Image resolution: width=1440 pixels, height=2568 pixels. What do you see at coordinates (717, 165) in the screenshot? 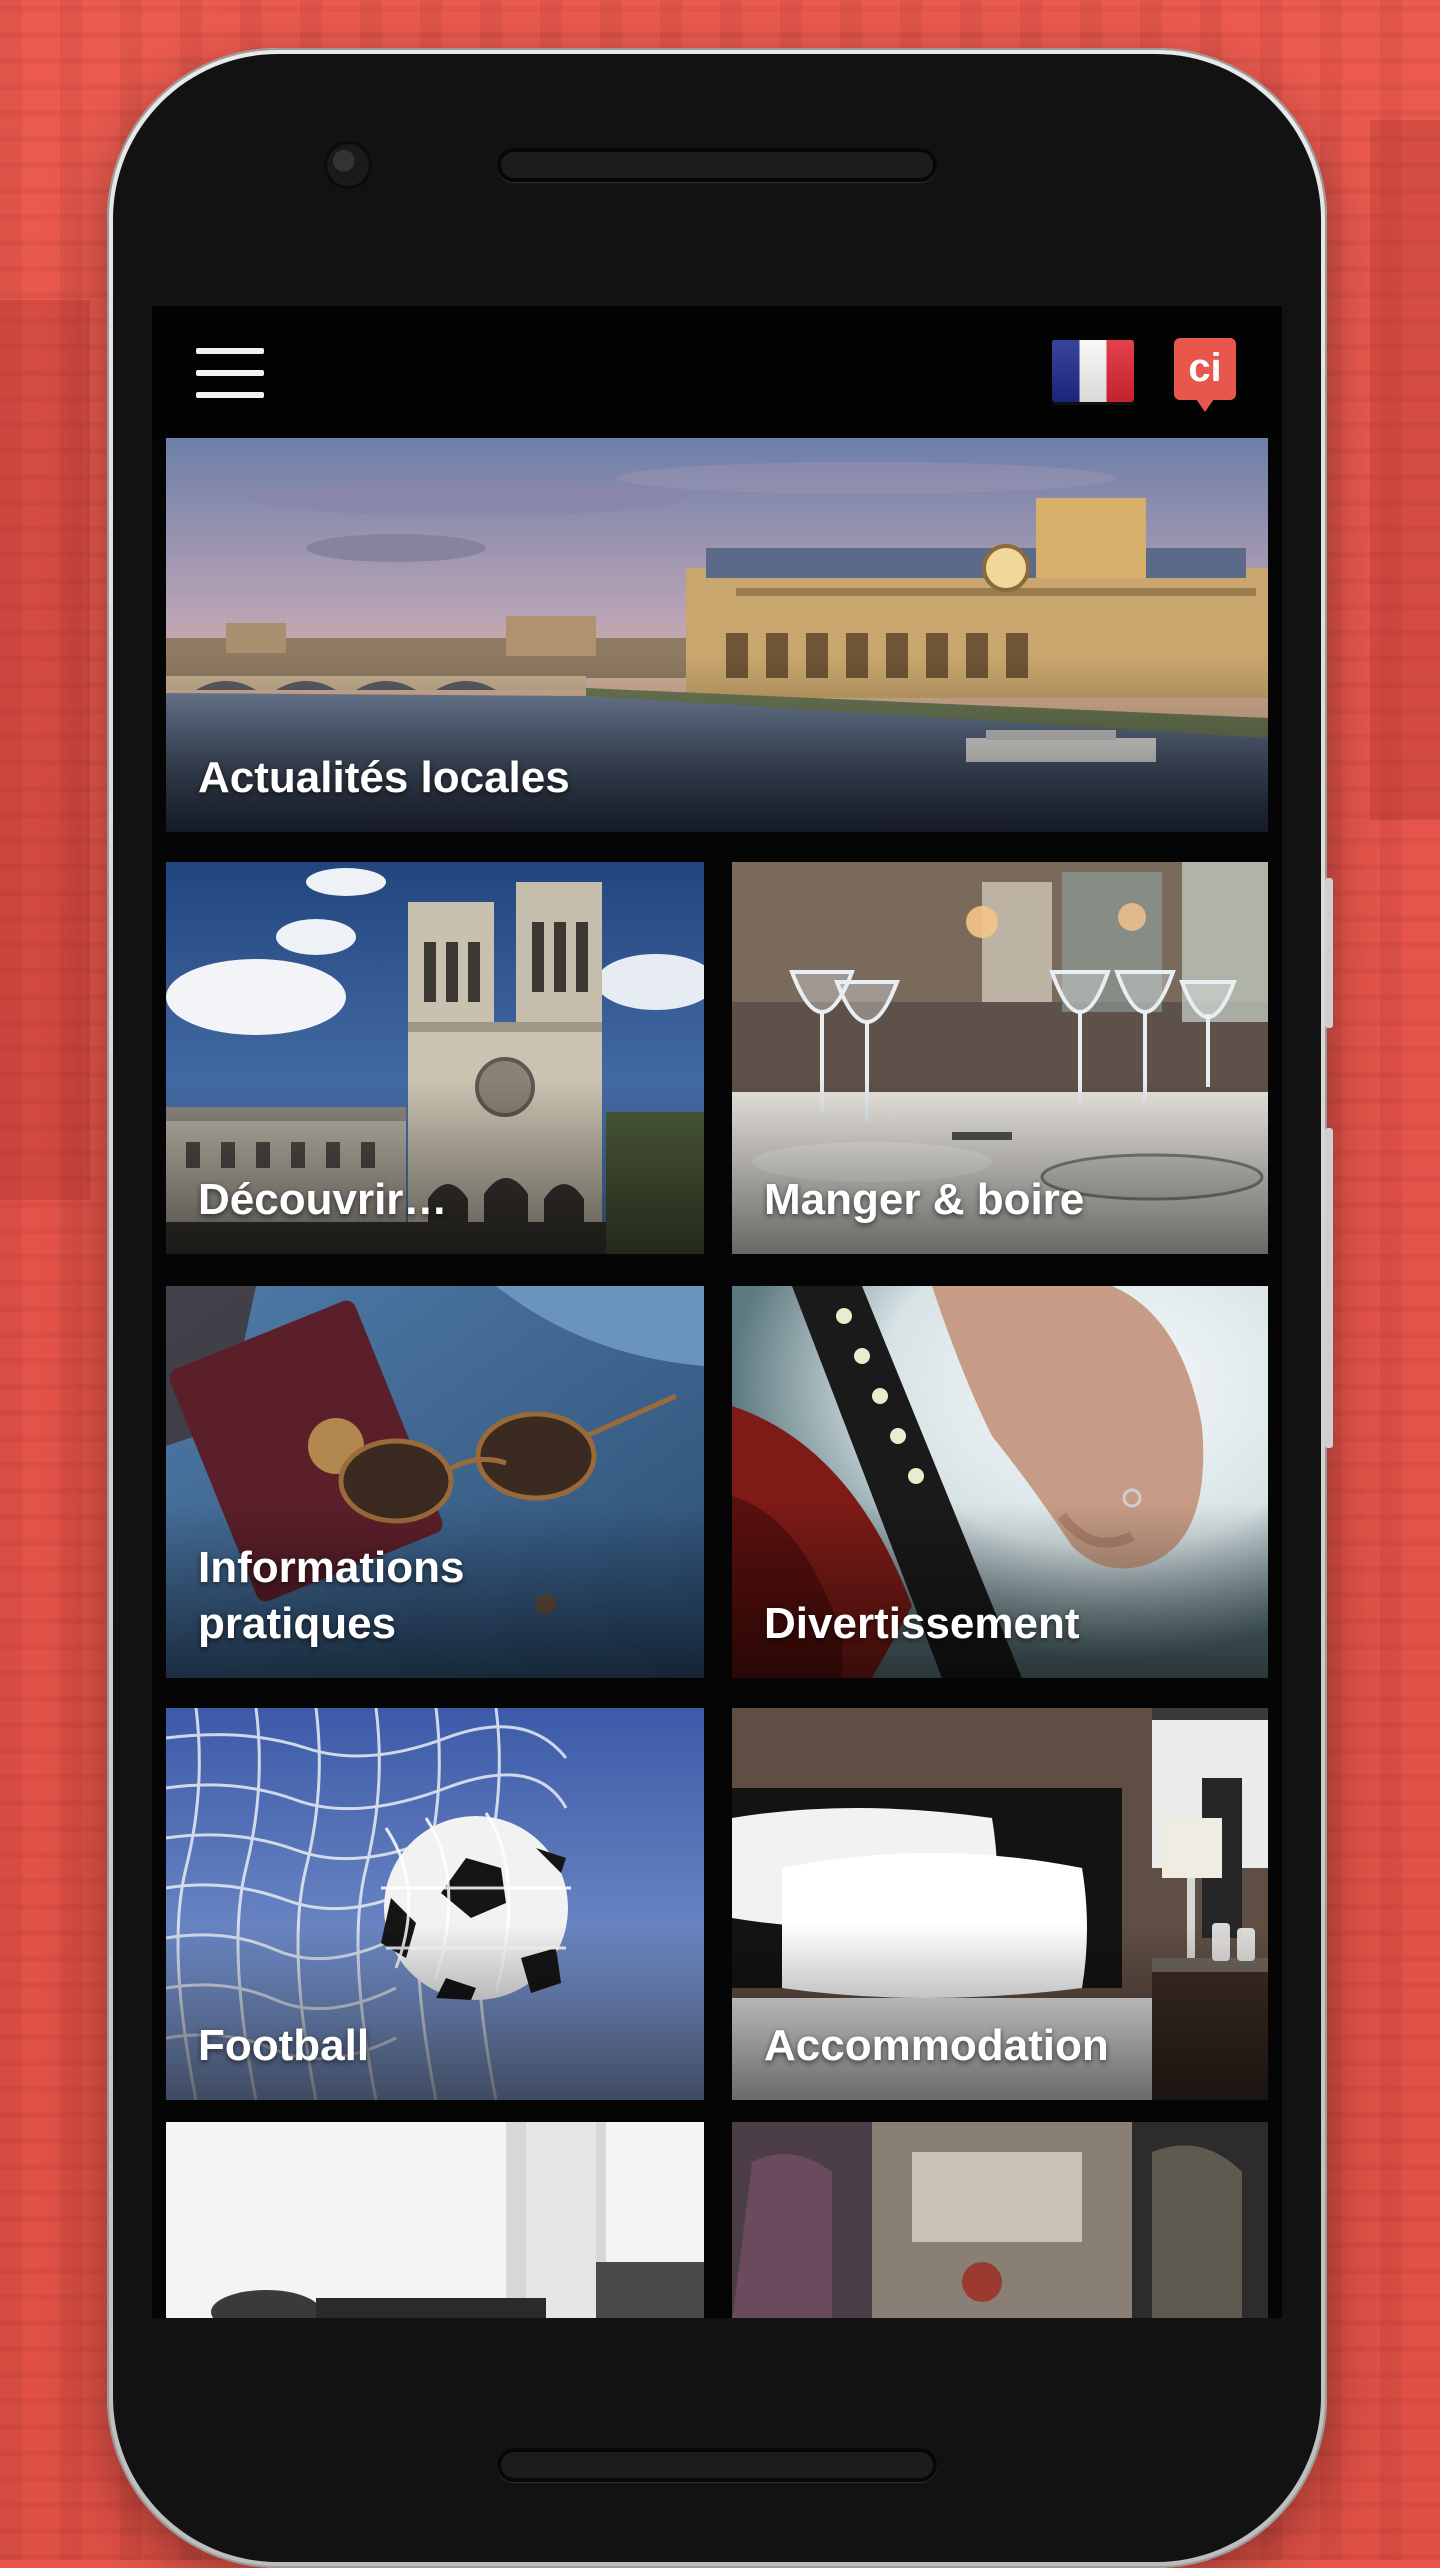
I see `top-speaker` at bounding box center [717, 165].